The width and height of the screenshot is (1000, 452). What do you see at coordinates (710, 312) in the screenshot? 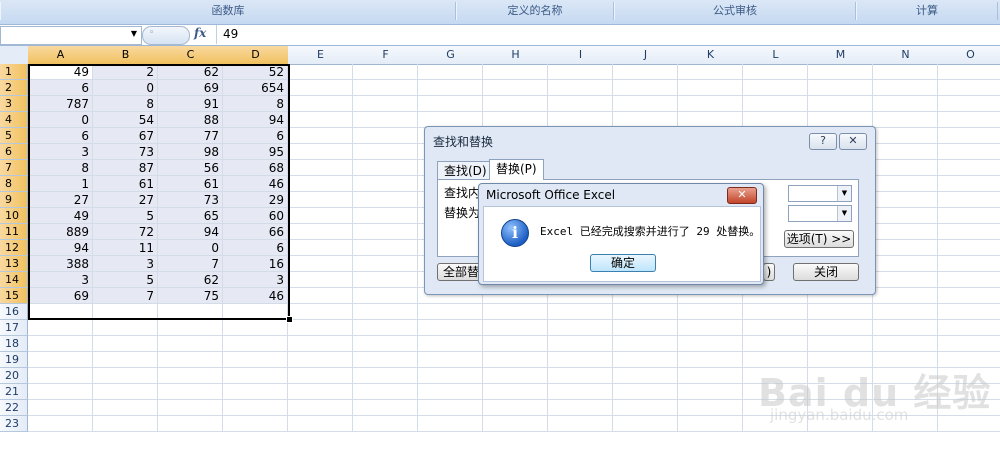
I see `cell-k16` at bounding box center [710, 312].